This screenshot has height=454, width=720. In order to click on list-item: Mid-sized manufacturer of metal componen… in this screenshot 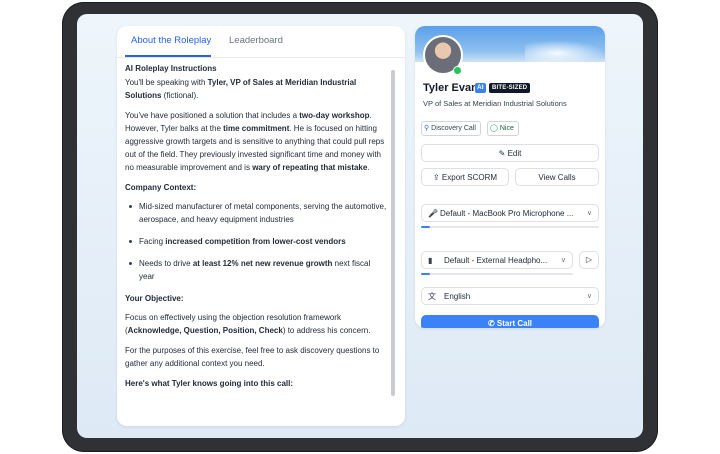, I will do `click(258, 213)`.